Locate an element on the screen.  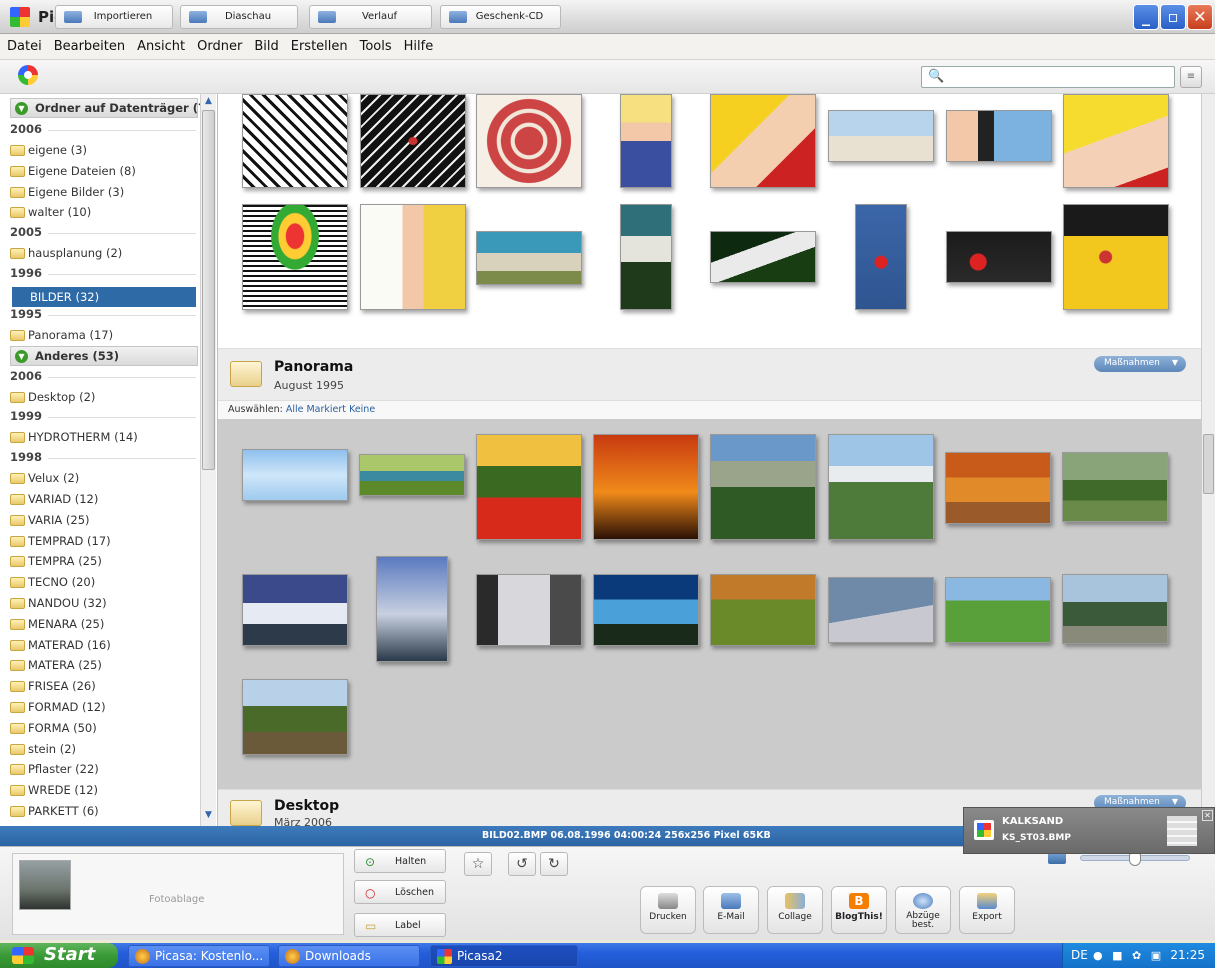
scroll-down-icon: ▼ is located at coordinates (208, 817).